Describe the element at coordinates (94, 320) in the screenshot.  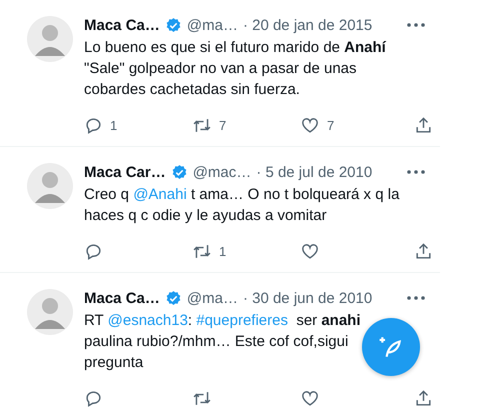
I see `tweet-text: RT` at that location.